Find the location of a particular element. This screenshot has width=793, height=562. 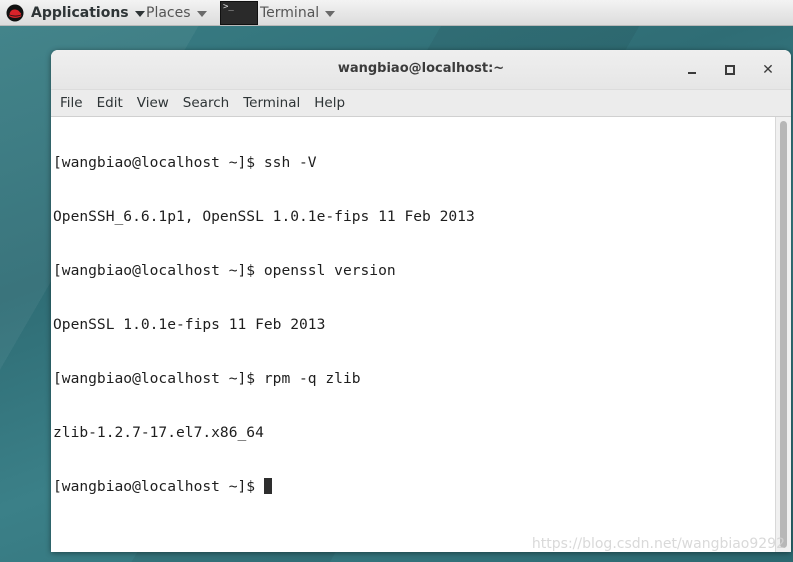

redhat-icon is located at coordinates (15, 13).